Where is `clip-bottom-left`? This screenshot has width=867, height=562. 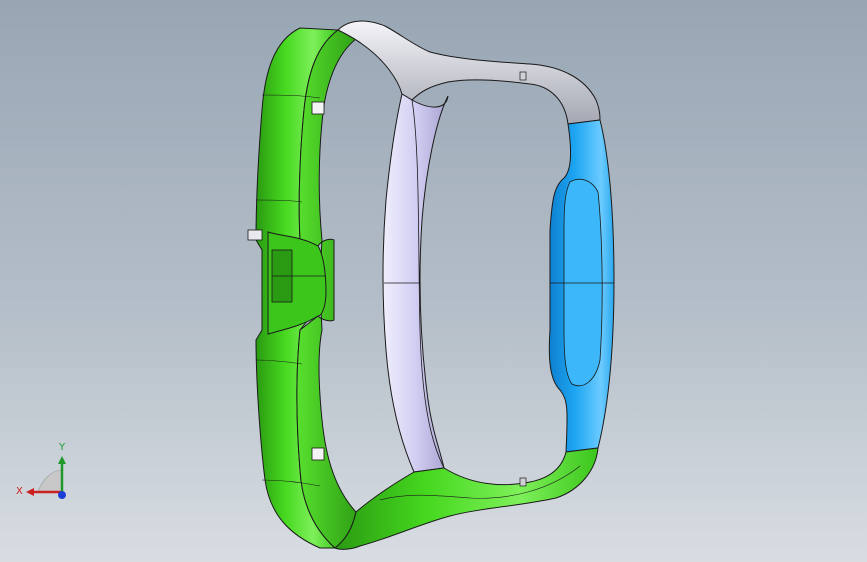
clip-bottom-left is located at coordinates (318, 454).